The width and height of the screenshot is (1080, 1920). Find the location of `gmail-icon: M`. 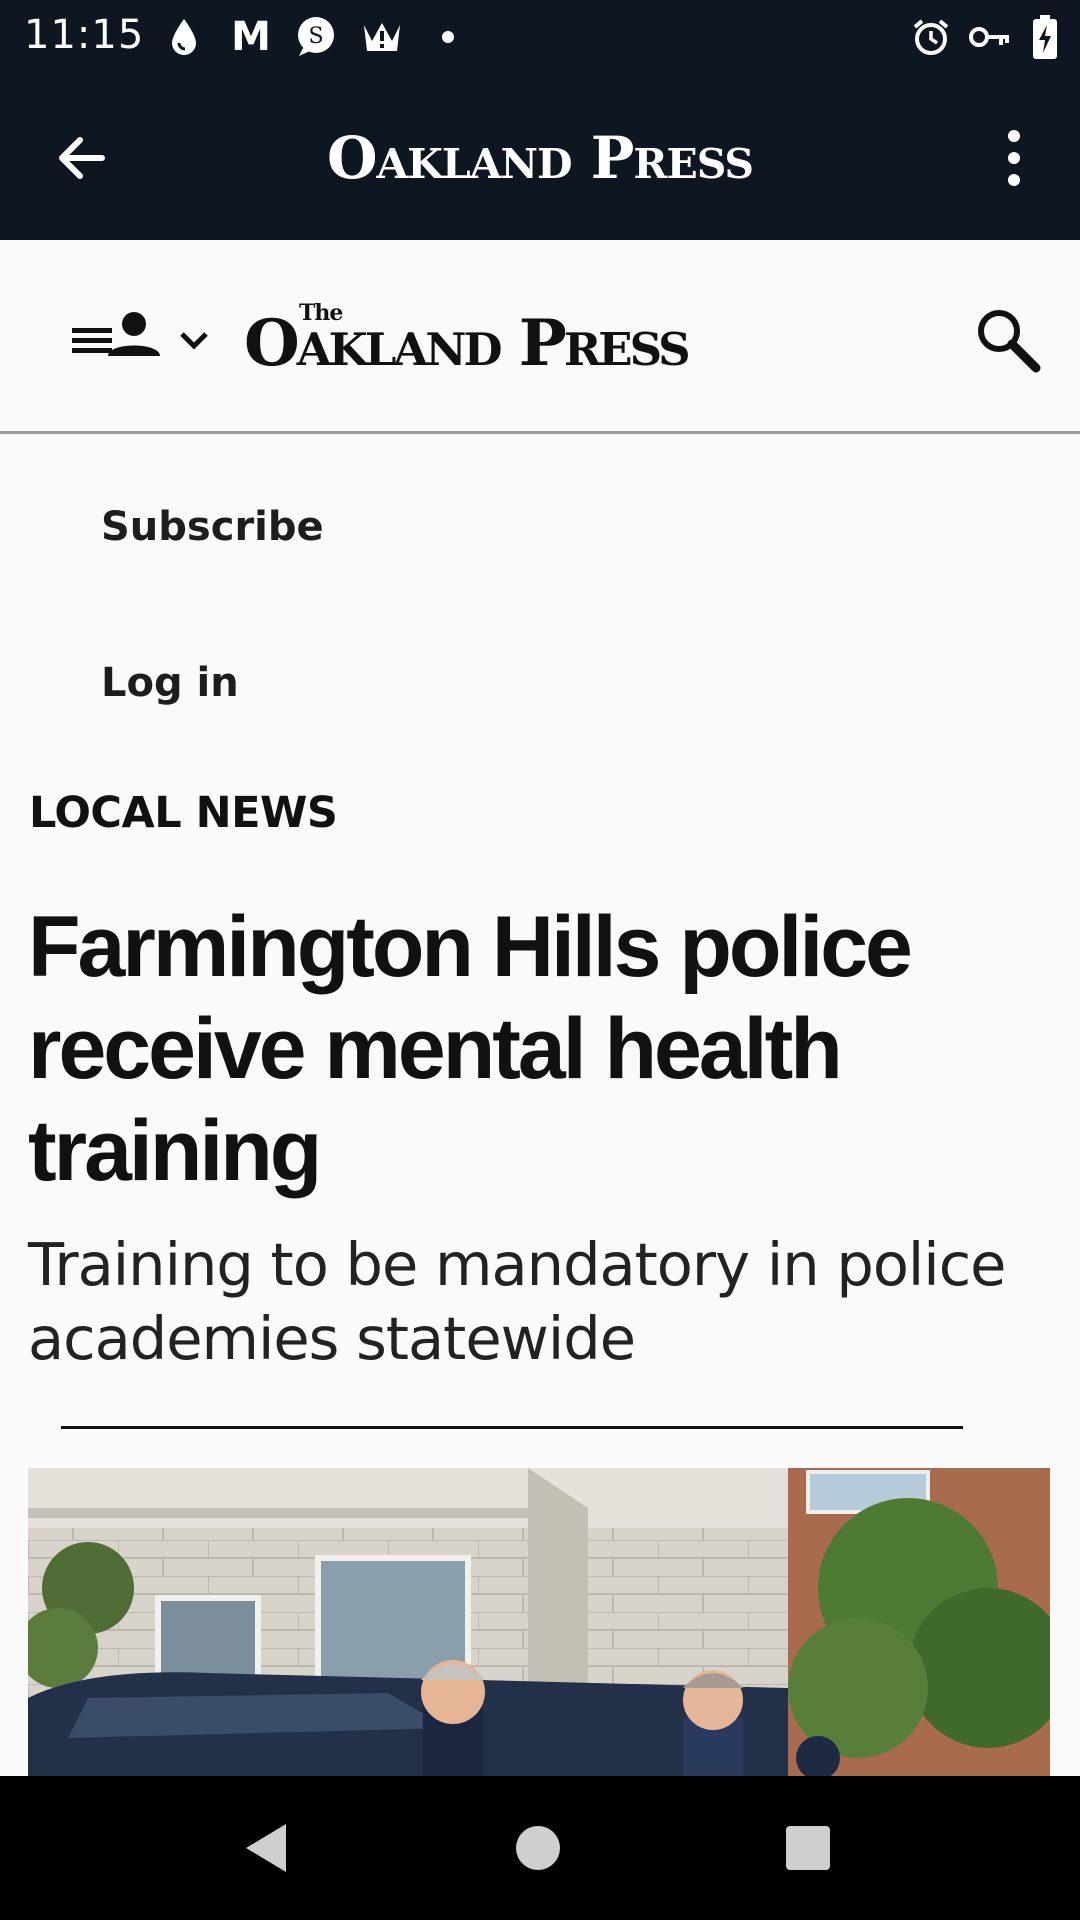

gmail-icon: M is located at coordinates (251, 37).